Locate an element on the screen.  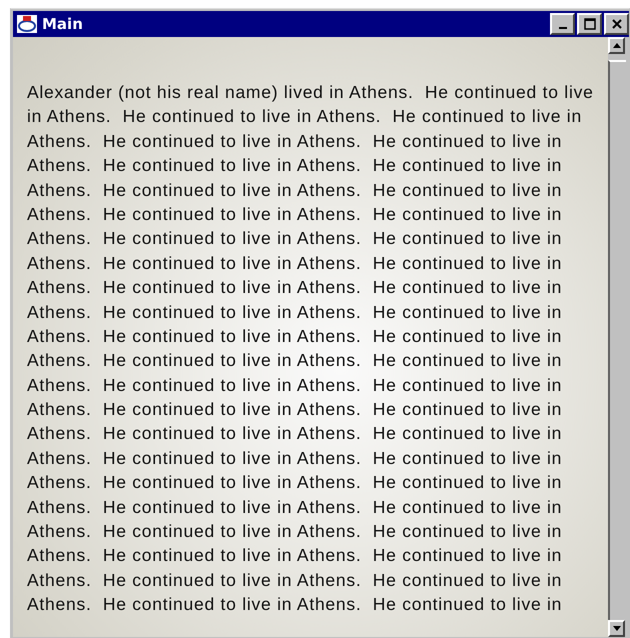
close-icon is located at coordinates (616, 24).